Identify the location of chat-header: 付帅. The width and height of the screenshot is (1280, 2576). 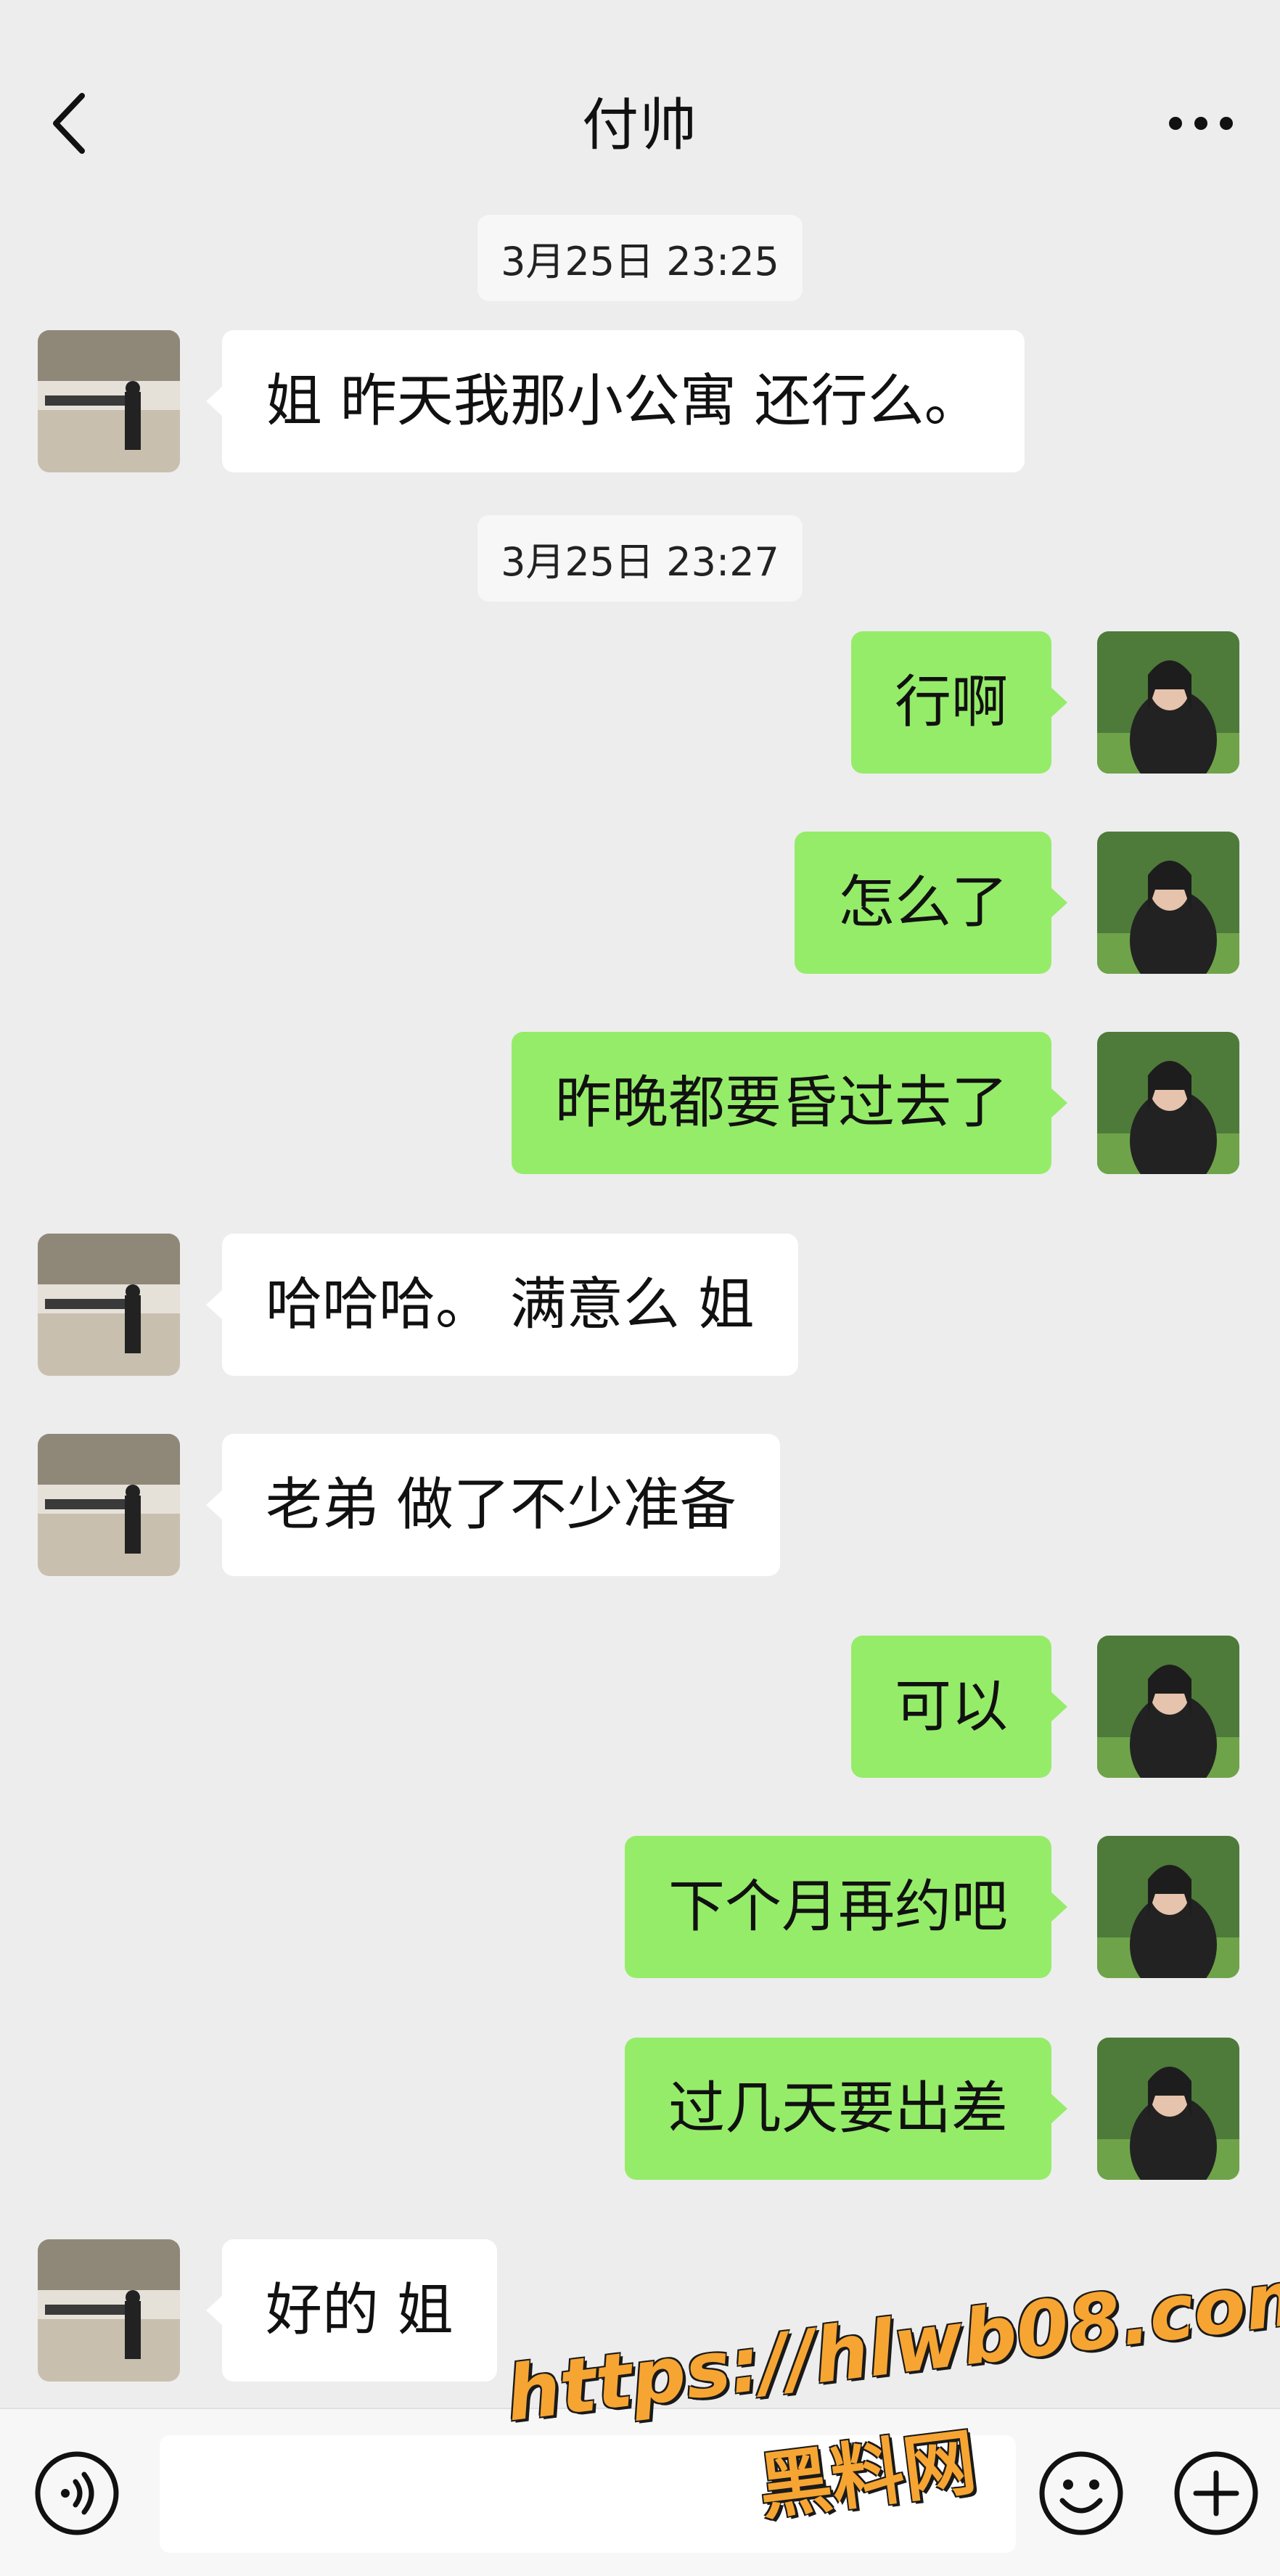
(640, 105).